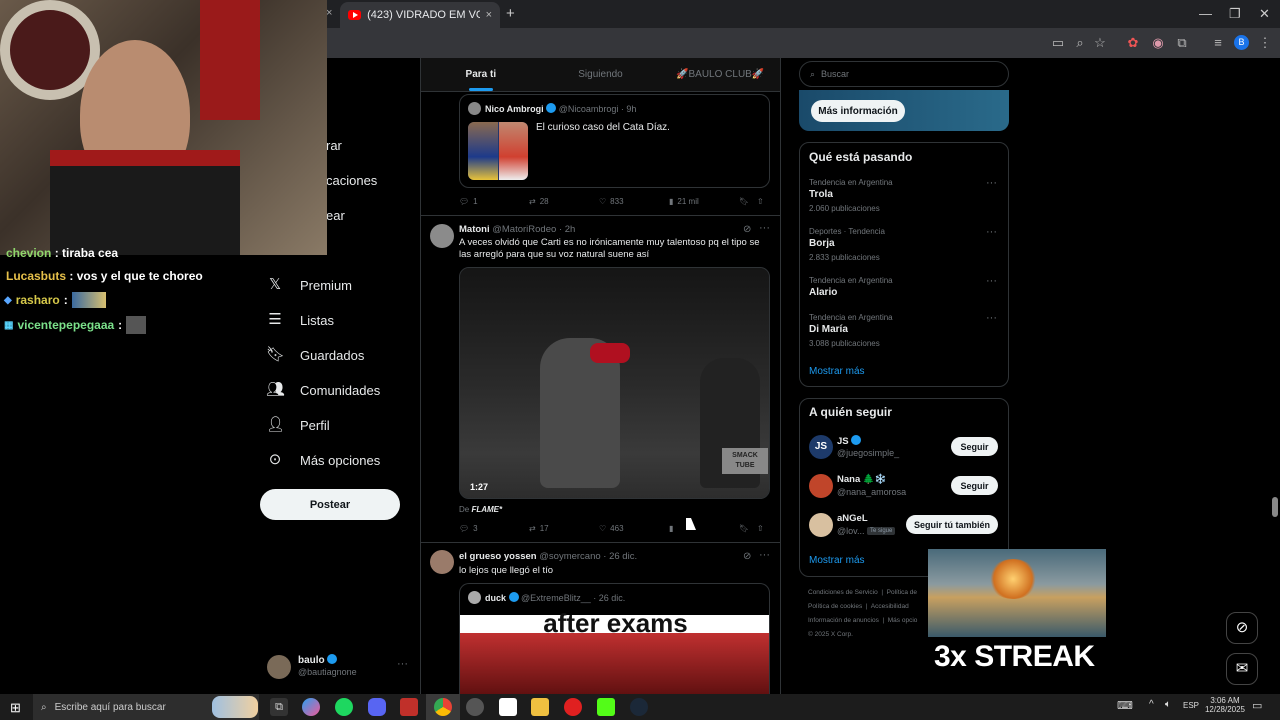 Image resolution: width=1280 pixels, height=720 pixels. What do you see at coordinates (904, 74) in the screenshot?
I see `search-input: ⌕ Buscar` at bounding box center [904, 74].